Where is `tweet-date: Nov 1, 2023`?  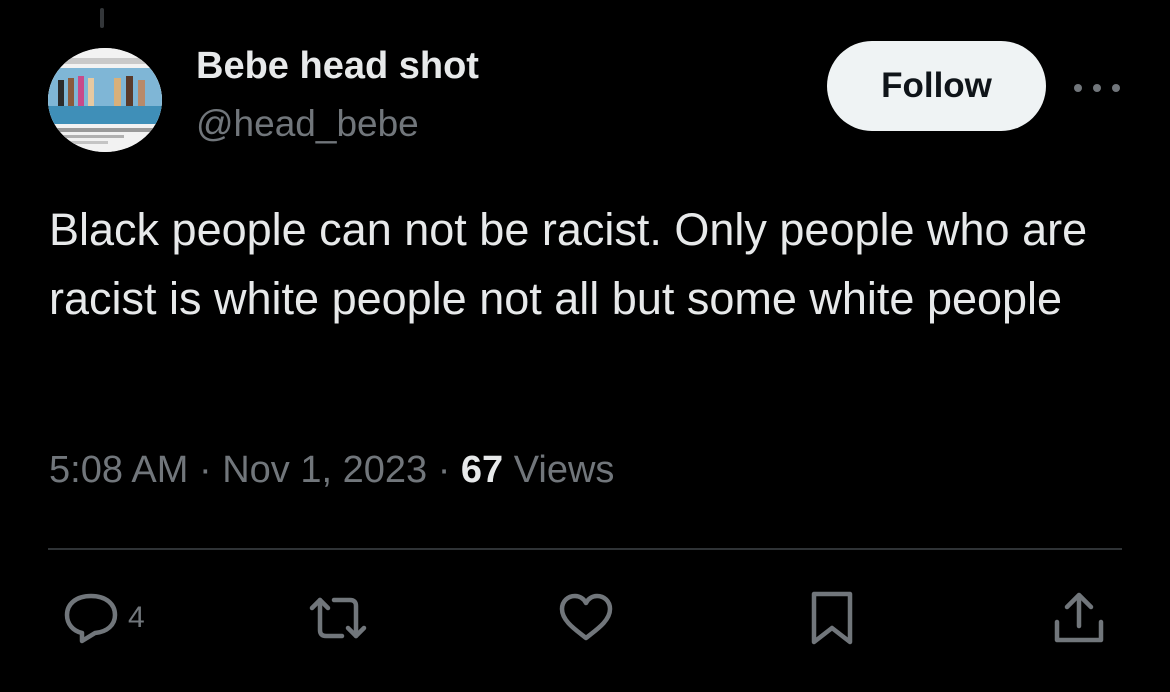 tweet-date: Nov 1, 2023 is located at coordinates (324, 470).